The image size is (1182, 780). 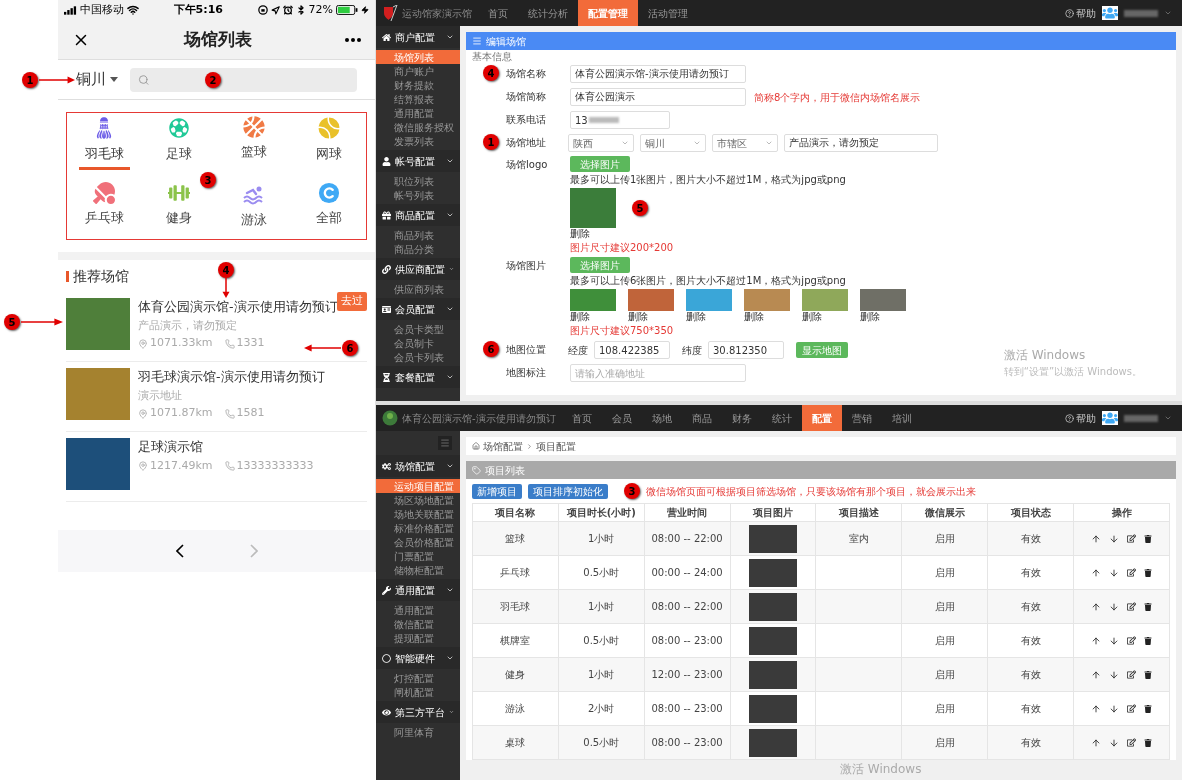 I want to click on nav-tab: 统计, so click(x=781, y=418).